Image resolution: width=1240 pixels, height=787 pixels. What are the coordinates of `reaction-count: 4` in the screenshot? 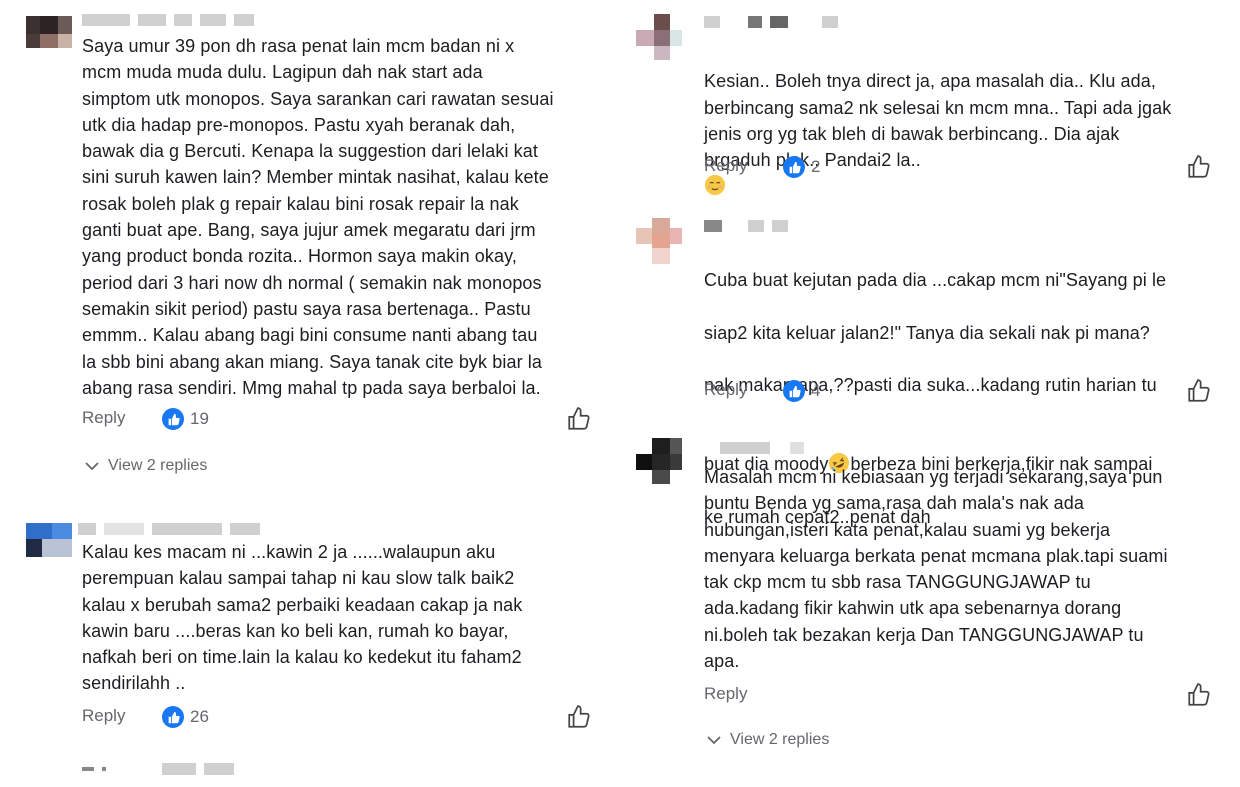 It's located at (801, 391).